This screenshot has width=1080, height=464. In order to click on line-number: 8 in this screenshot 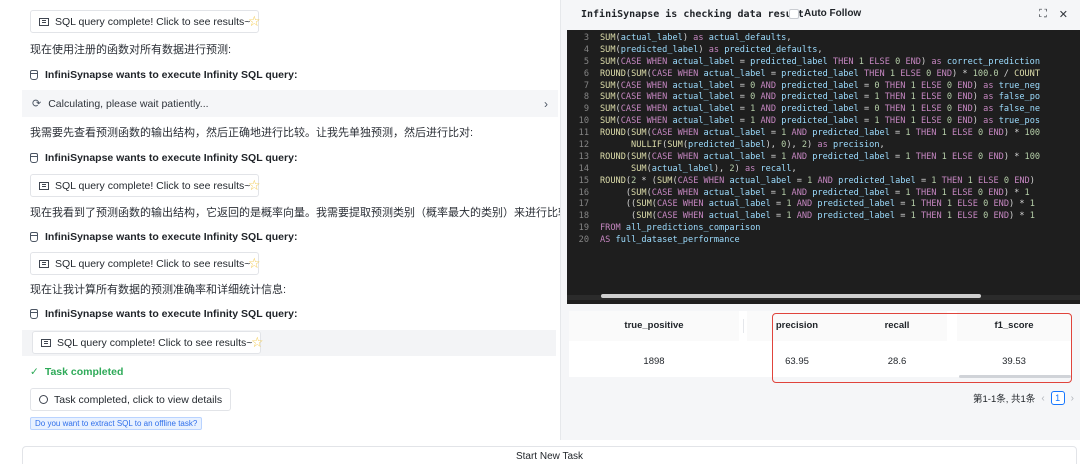, I will do `click(586, 97)`.